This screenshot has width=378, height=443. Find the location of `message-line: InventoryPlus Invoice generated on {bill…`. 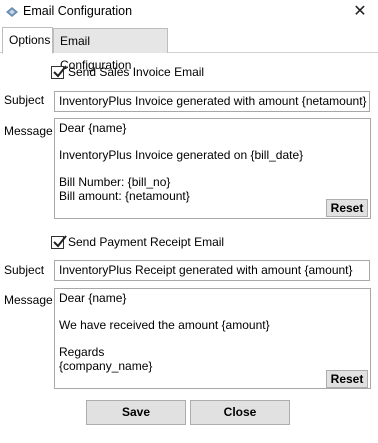

message-line: InventoryPlus Invoice generated on {bill… is located at coordinates (181, 155).